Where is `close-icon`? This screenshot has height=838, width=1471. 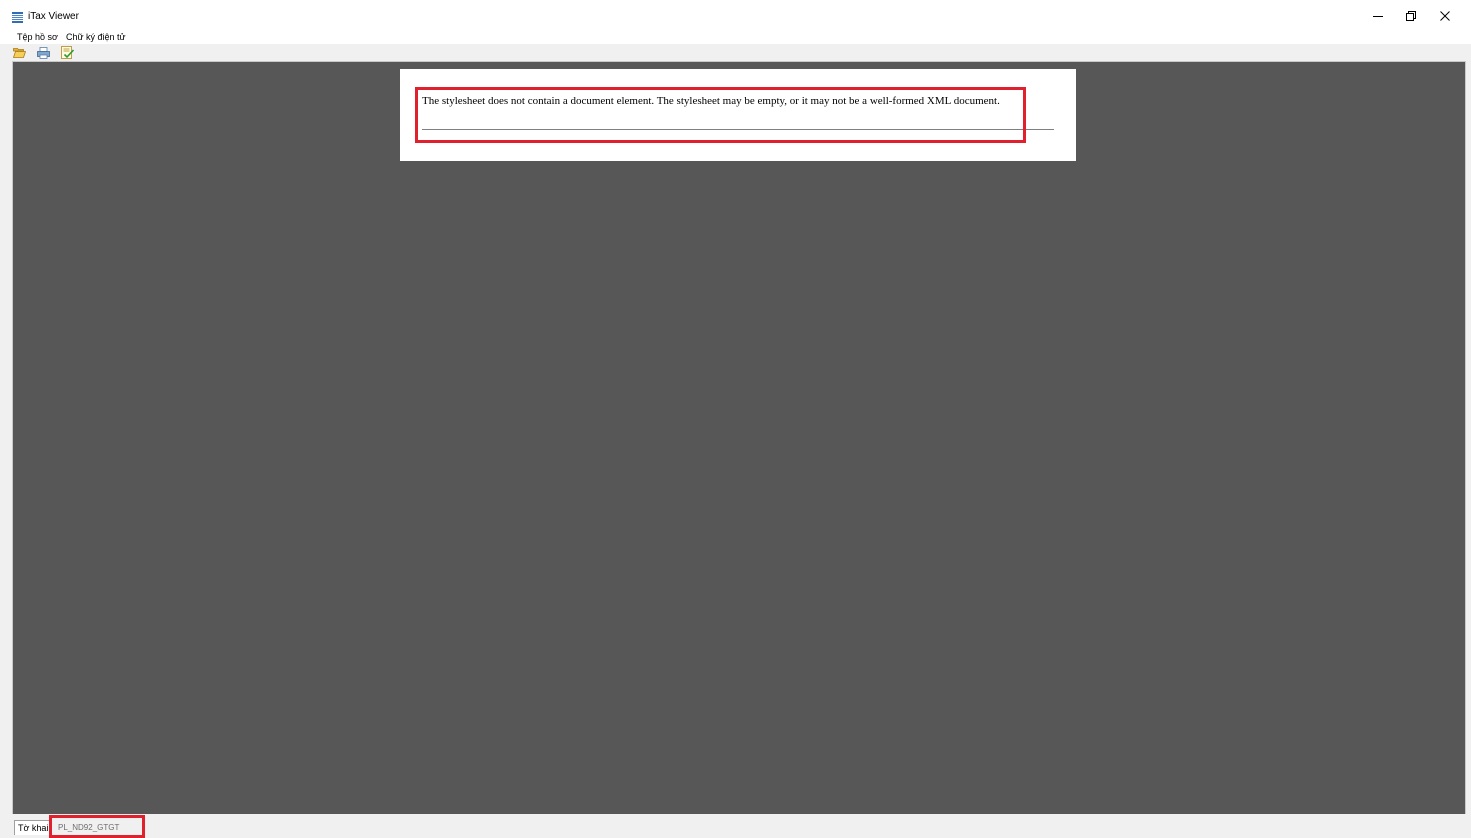
close-icon is located at coordinates (1445, 15).